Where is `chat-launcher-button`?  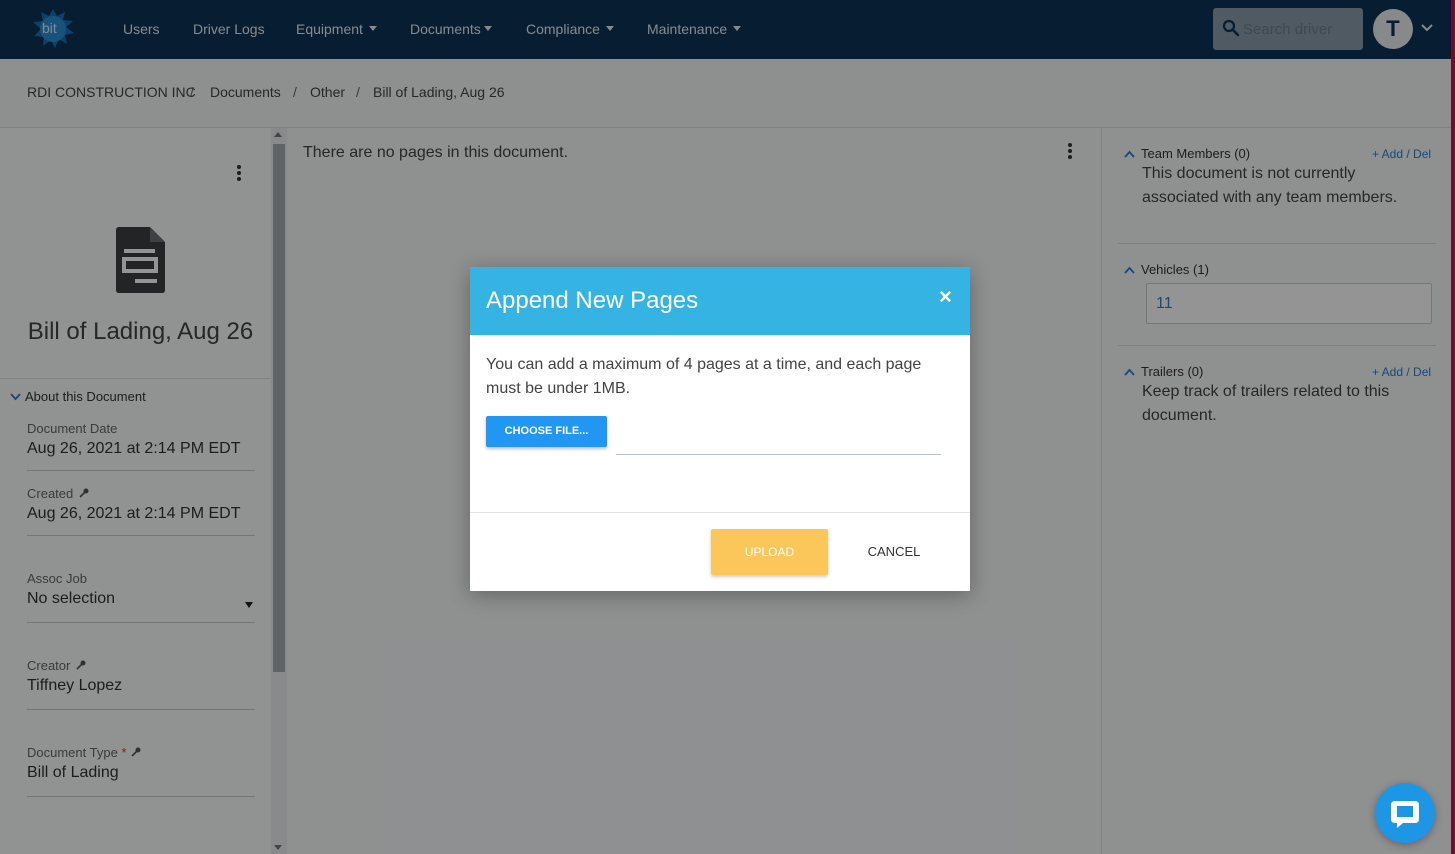
chat-launcher-button is located at coordinates (1405, 813).